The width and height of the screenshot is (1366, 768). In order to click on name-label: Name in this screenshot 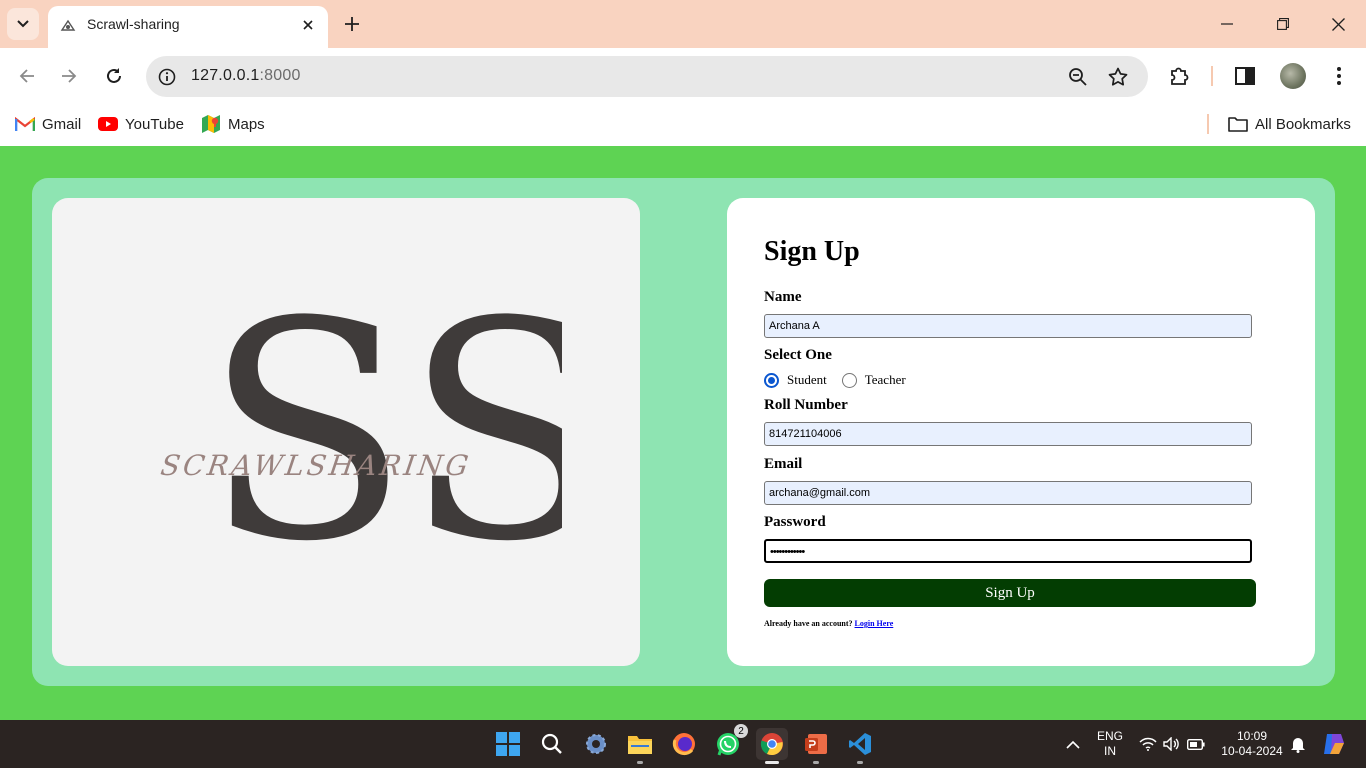, I will do `click(783, 297)`.